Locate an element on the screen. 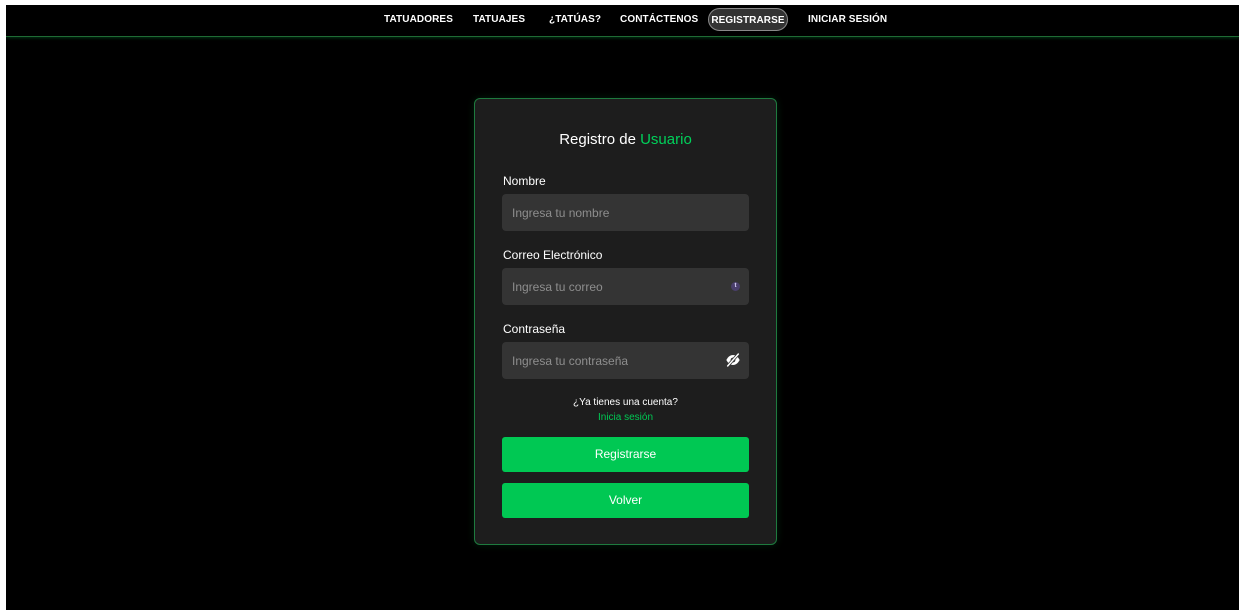 This screenshot has width=1244, height=613. email-field-wrapper: t is located at coordinates (625, 286).